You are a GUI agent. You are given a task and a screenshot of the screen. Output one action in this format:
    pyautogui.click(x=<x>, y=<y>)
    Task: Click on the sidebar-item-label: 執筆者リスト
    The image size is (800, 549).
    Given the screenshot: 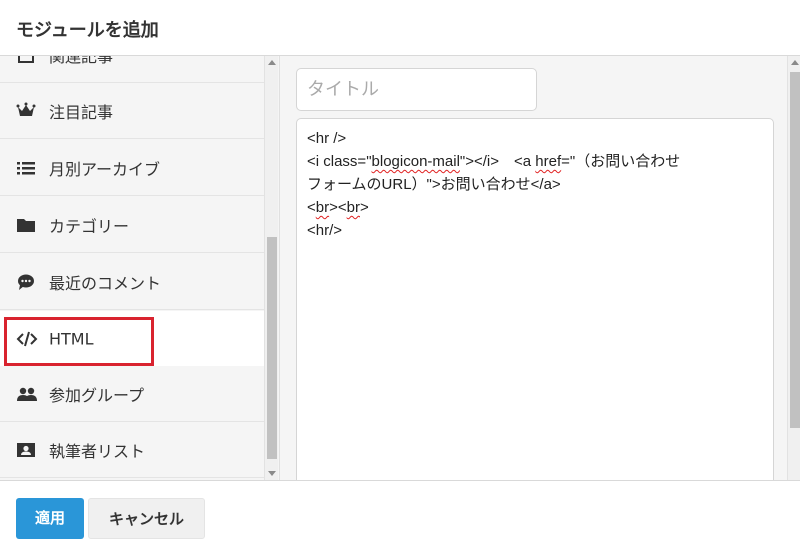 What is the action you would take?
    pyautogui.click(x=97, y=451)
    